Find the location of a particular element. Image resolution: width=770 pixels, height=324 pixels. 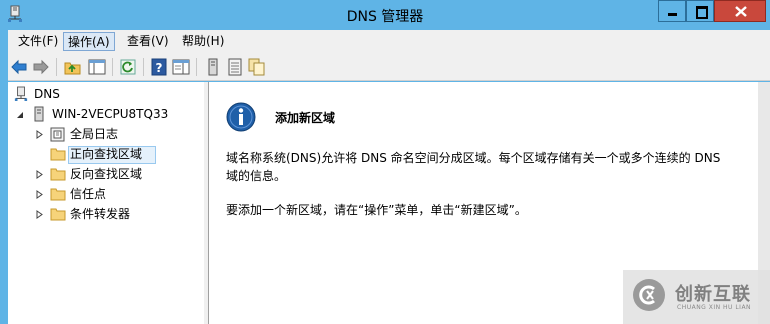

log-icon is located at coordinates (57, 134).